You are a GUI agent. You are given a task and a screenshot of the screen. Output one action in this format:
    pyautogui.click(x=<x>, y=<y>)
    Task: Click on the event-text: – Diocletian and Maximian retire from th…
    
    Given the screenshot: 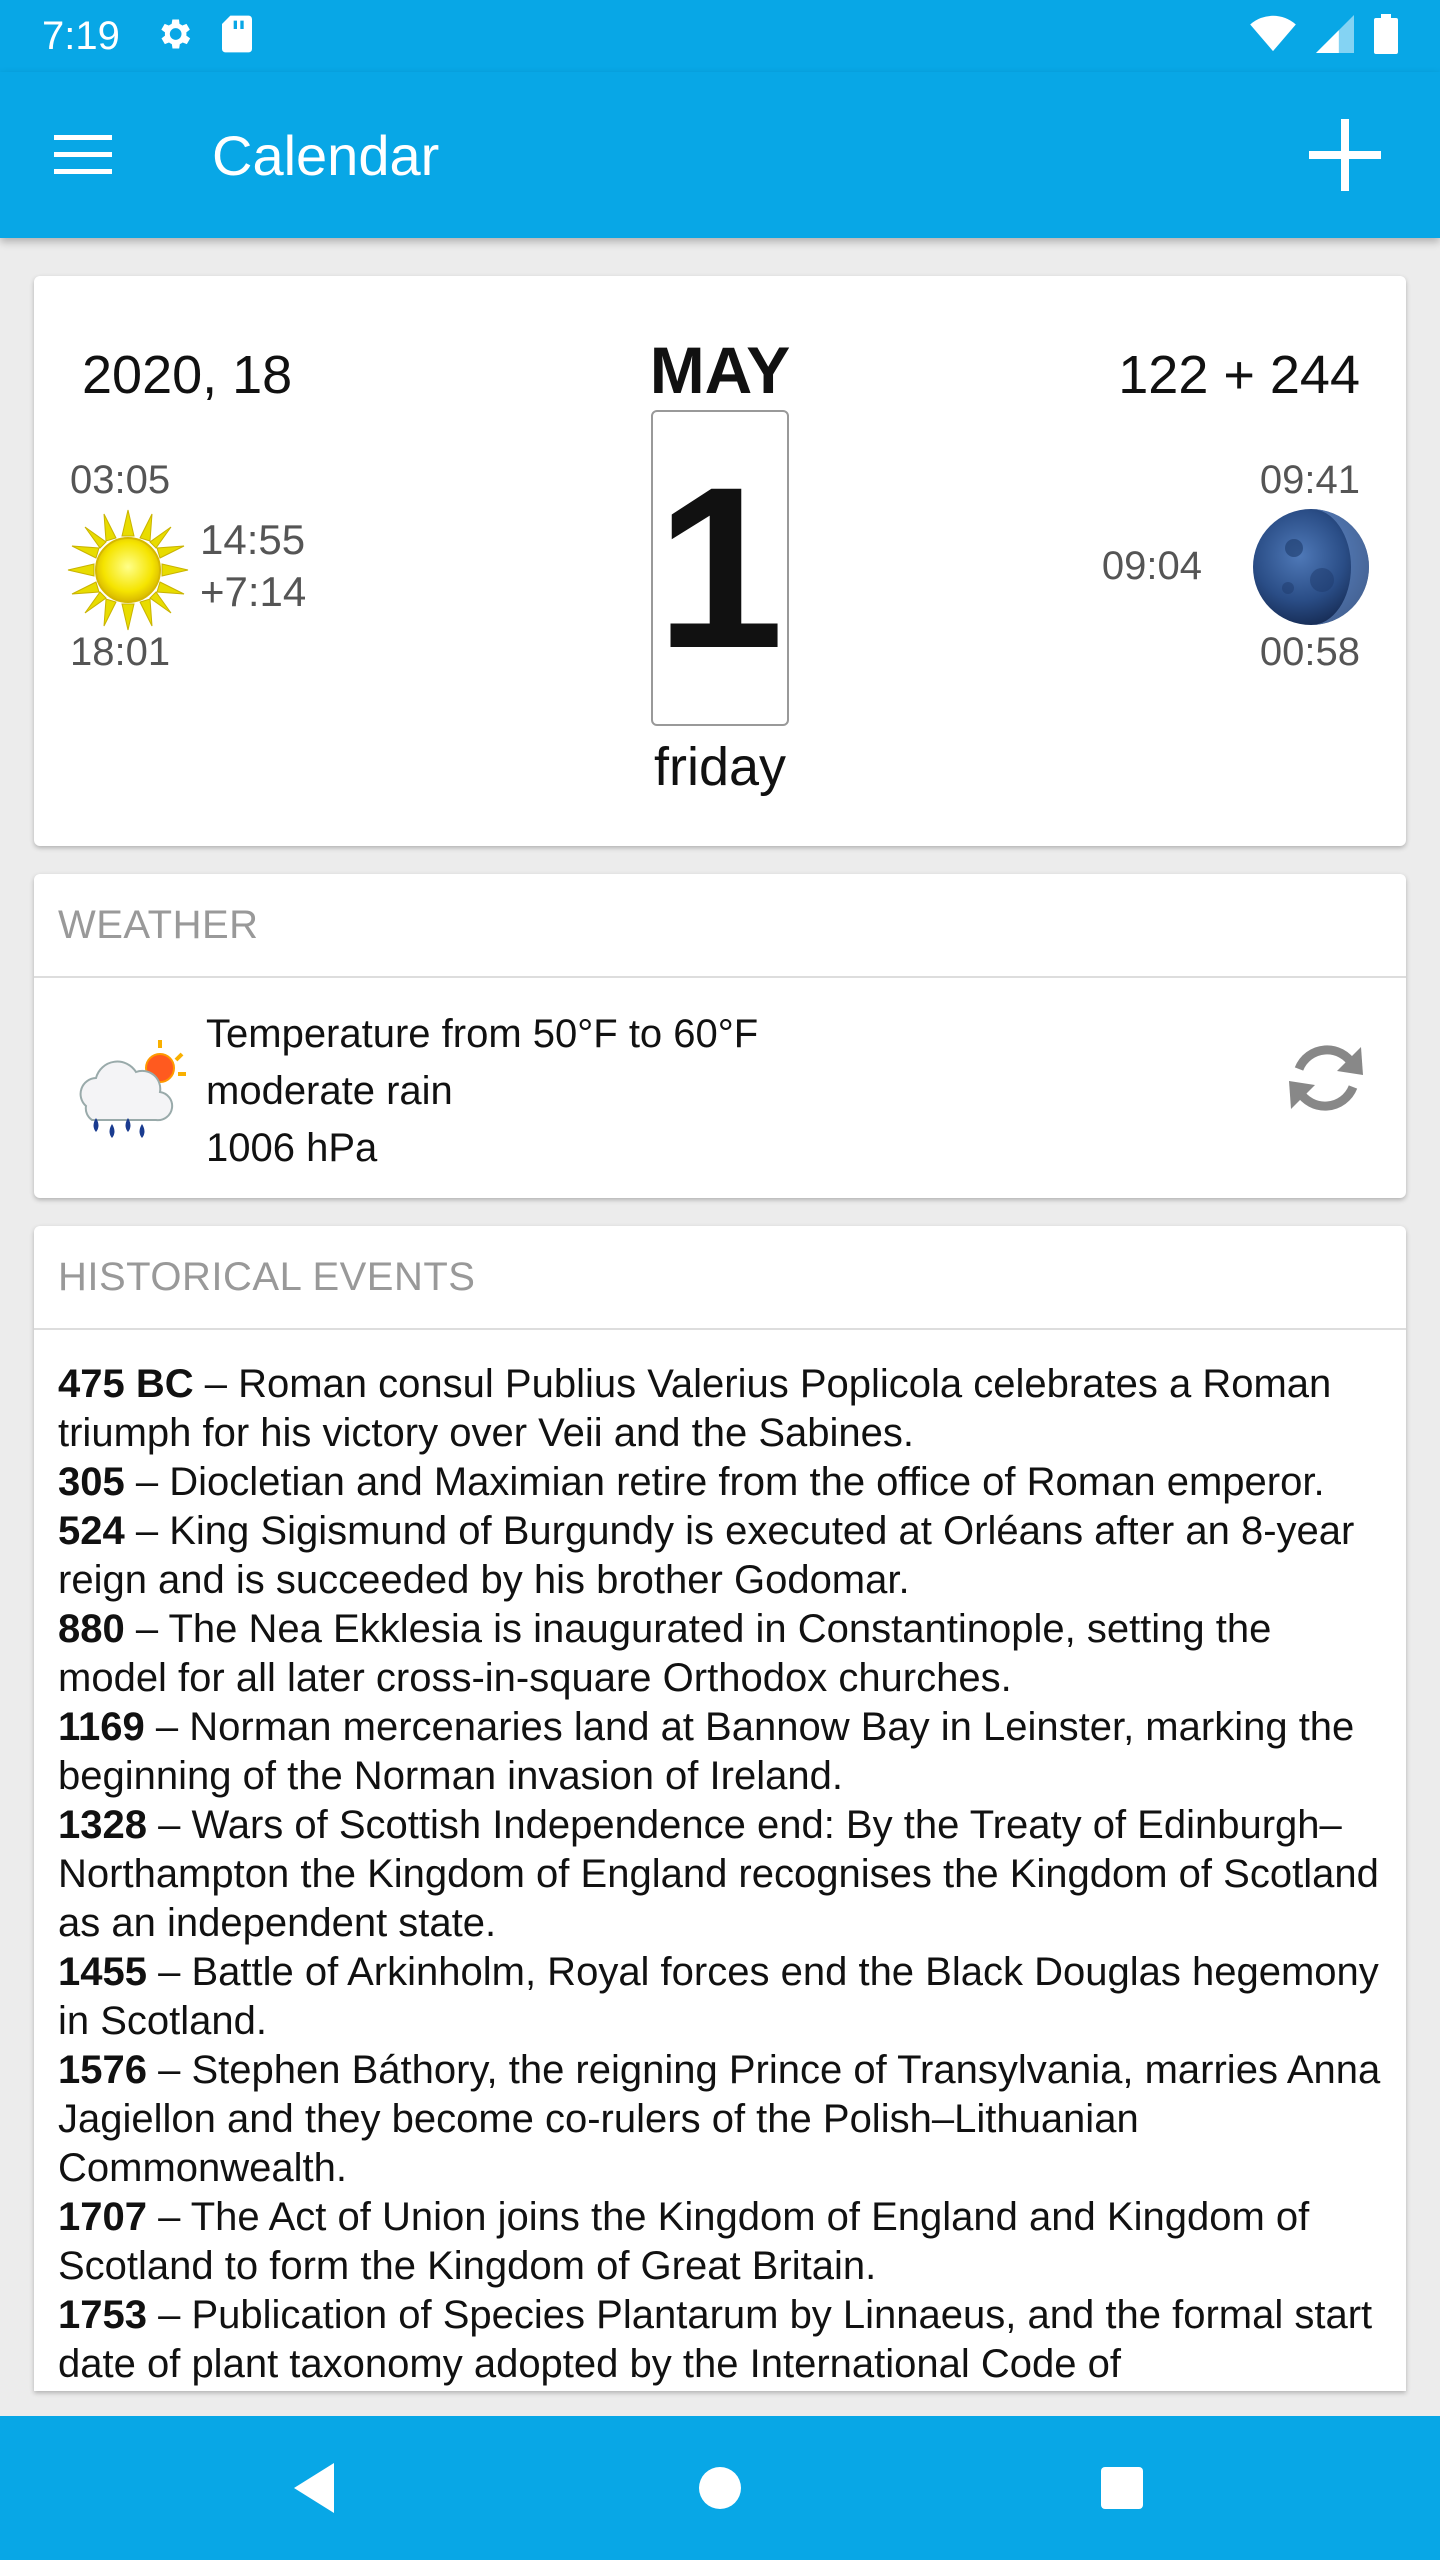 What is the action you would take?
    pyautogui.click(x=724, y=1482)
    